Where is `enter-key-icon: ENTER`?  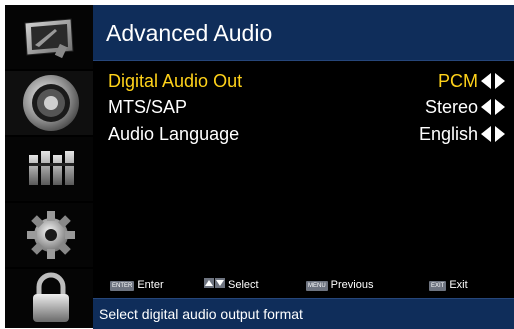
enter-key-icon: ENTER is located at coordinates (122, 286).